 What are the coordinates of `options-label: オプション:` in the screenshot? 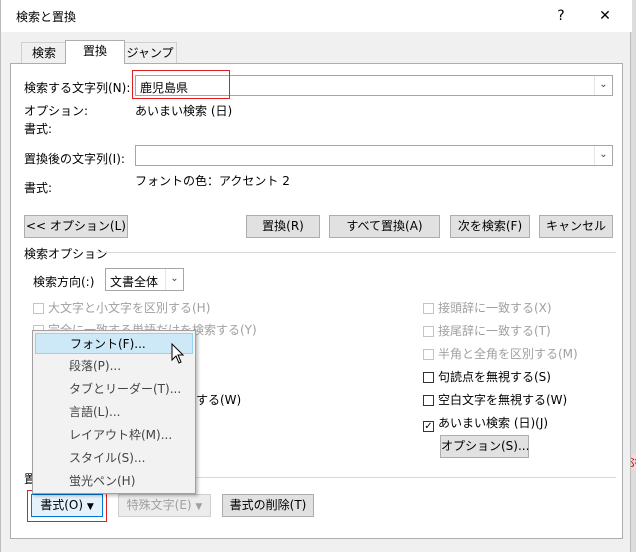 It's located at (56, 111).